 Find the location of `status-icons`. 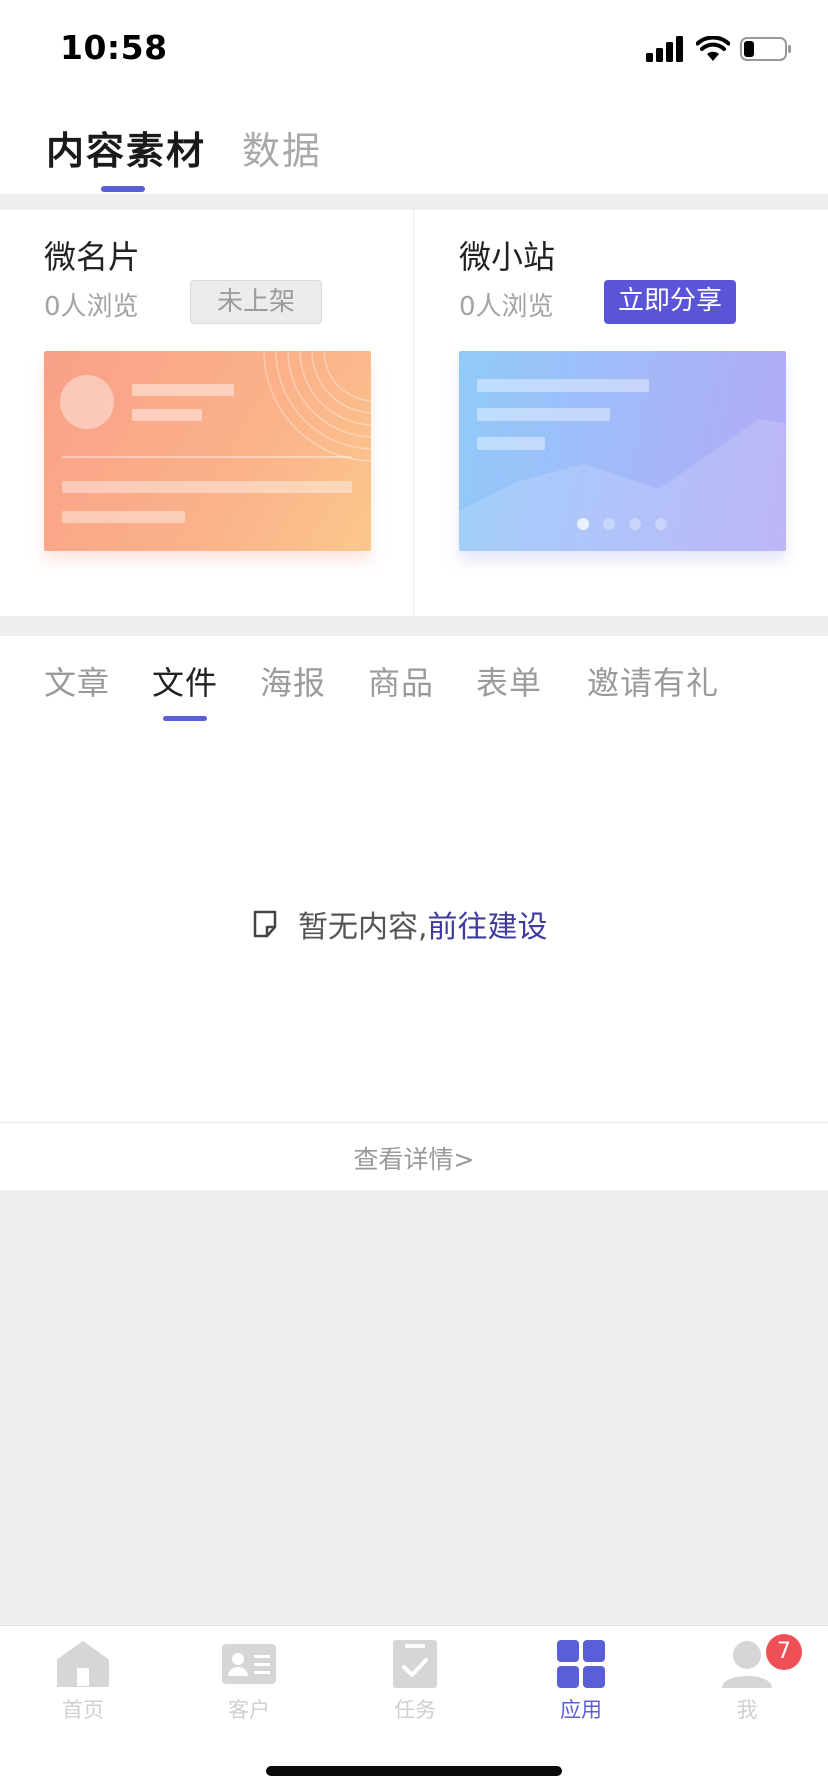

status-icons is located at coordinates (719, 49).